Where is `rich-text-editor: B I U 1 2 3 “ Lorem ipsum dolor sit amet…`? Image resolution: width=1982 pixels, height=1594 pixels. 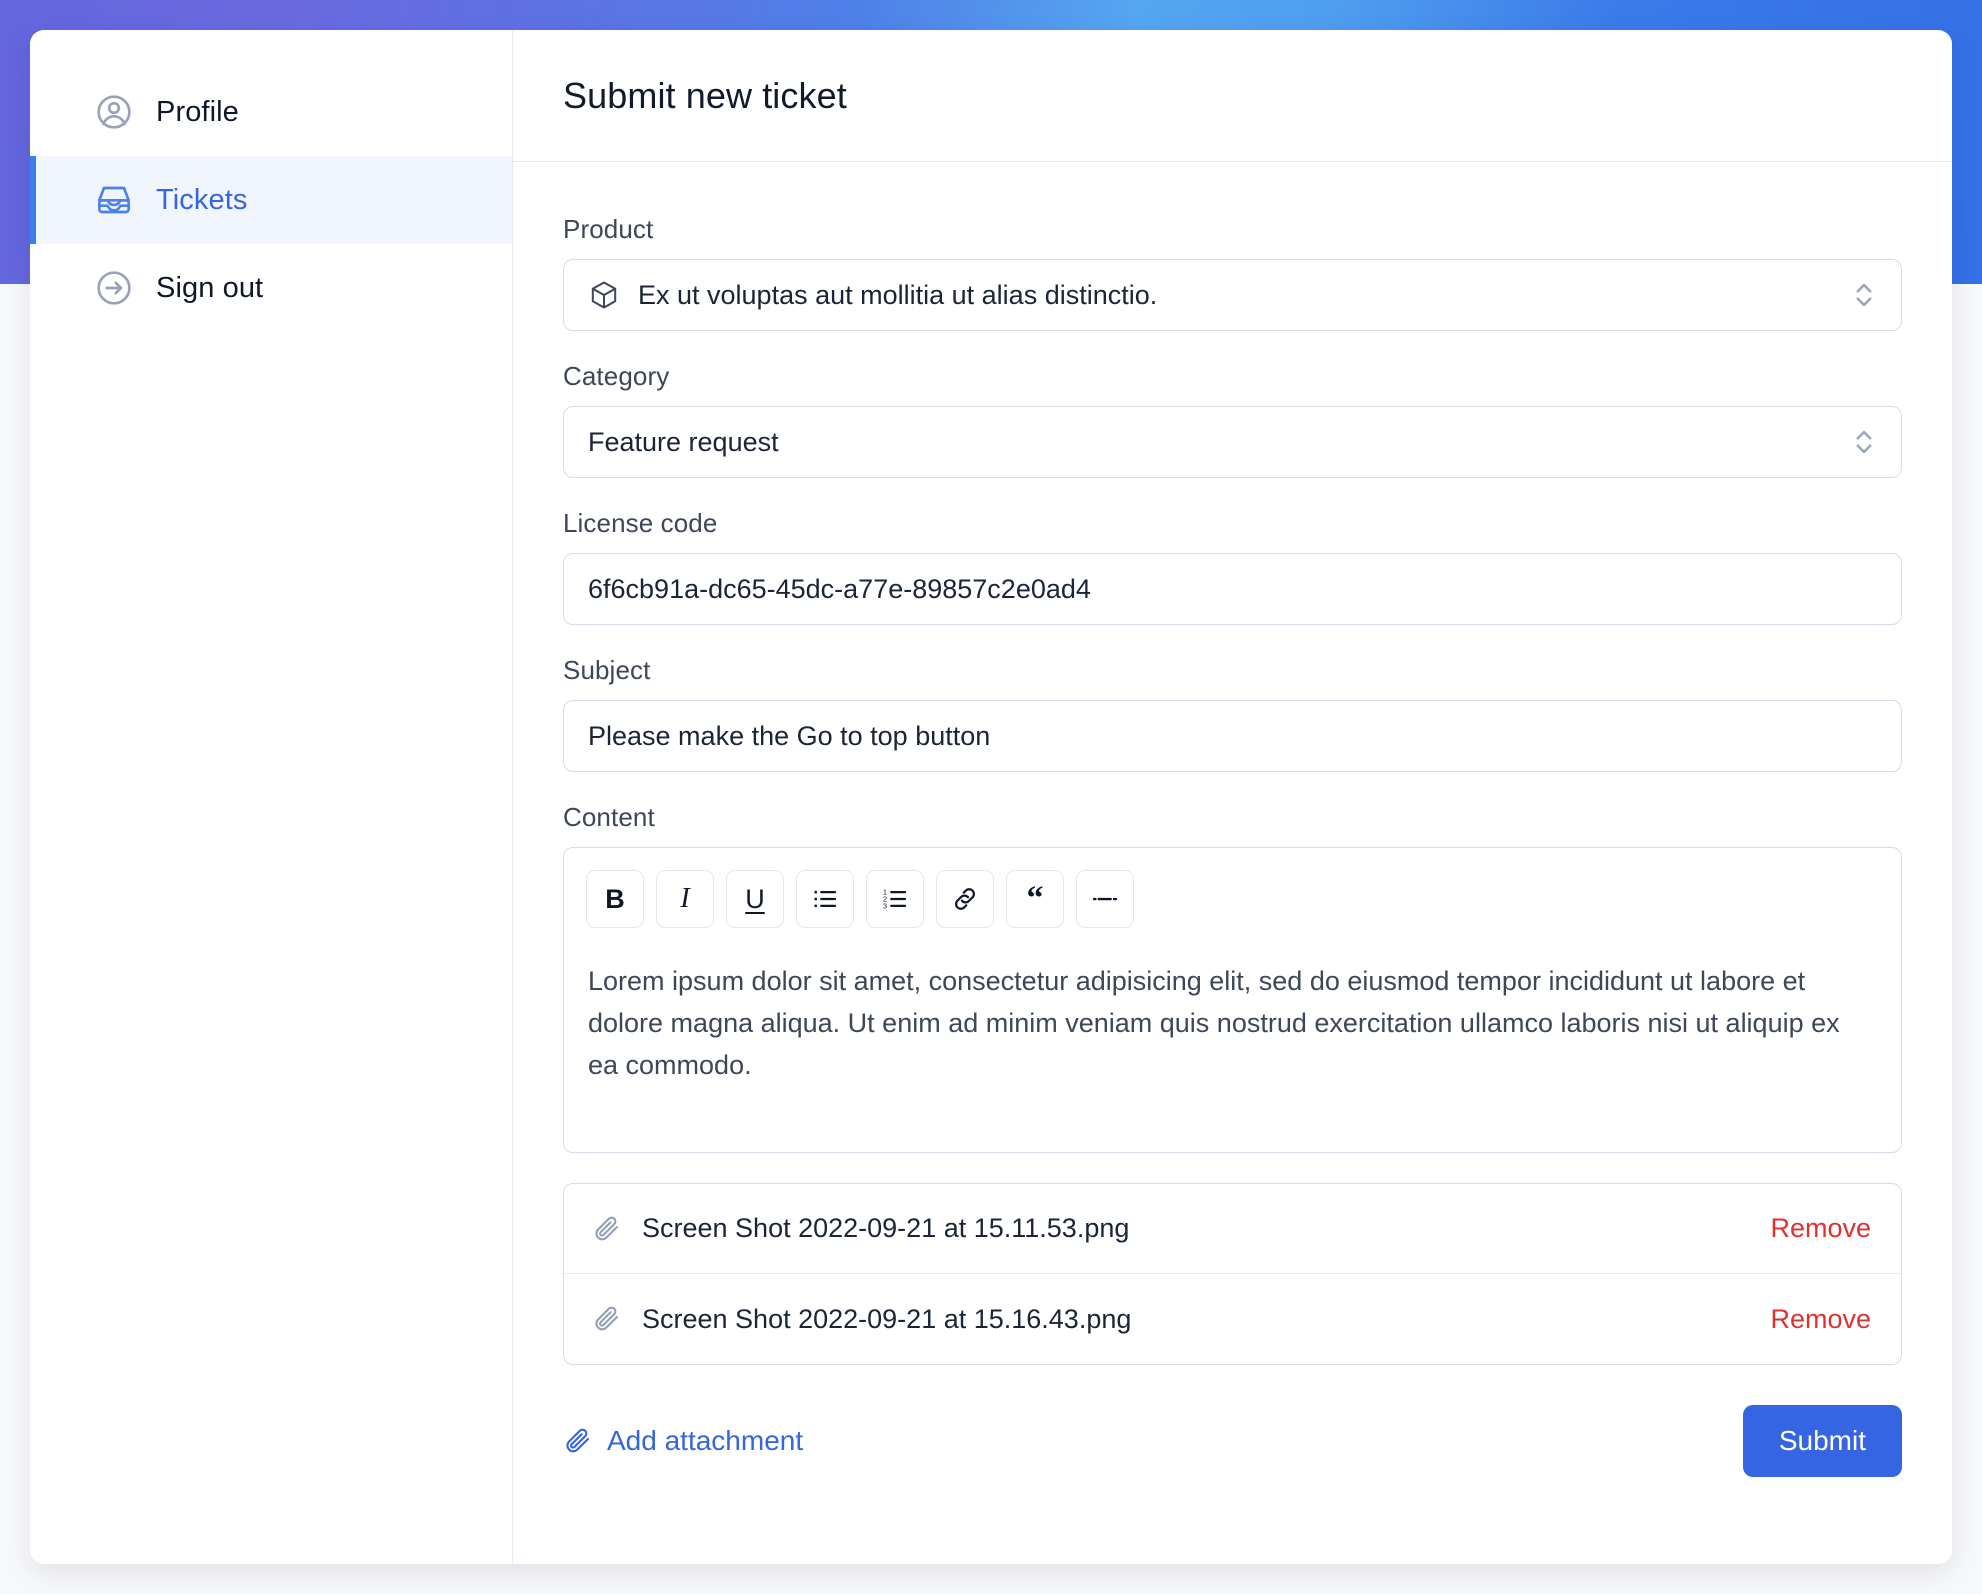 rich-text-editor: B I U 1 2 3 “ Lorem ipsum dolor sit amet… is located at coordinates (1232, 1000).